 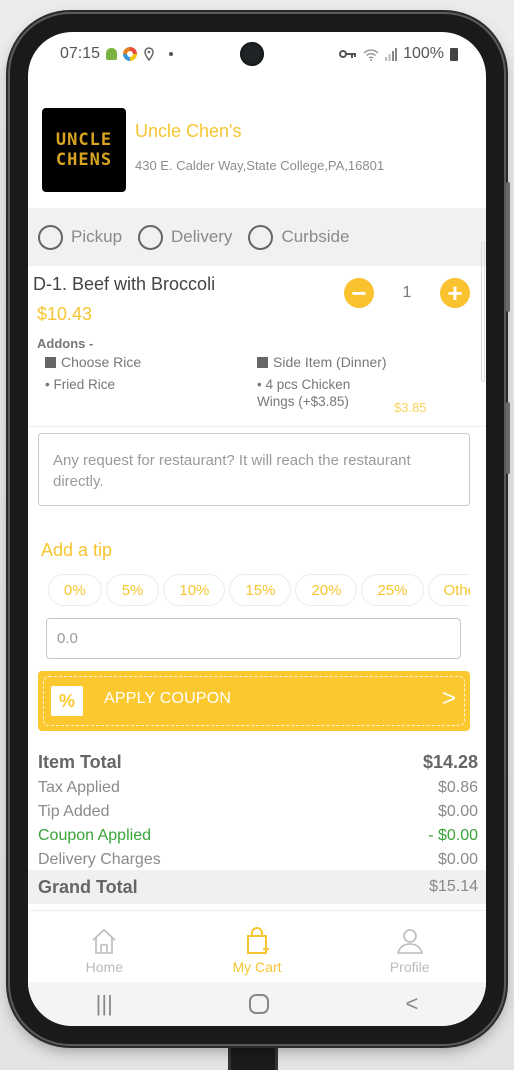 What do you see at coordinates (253, 638) in the screenshot?
I see `tip-amount-input: 0.0` at bounding box center [253, 638].